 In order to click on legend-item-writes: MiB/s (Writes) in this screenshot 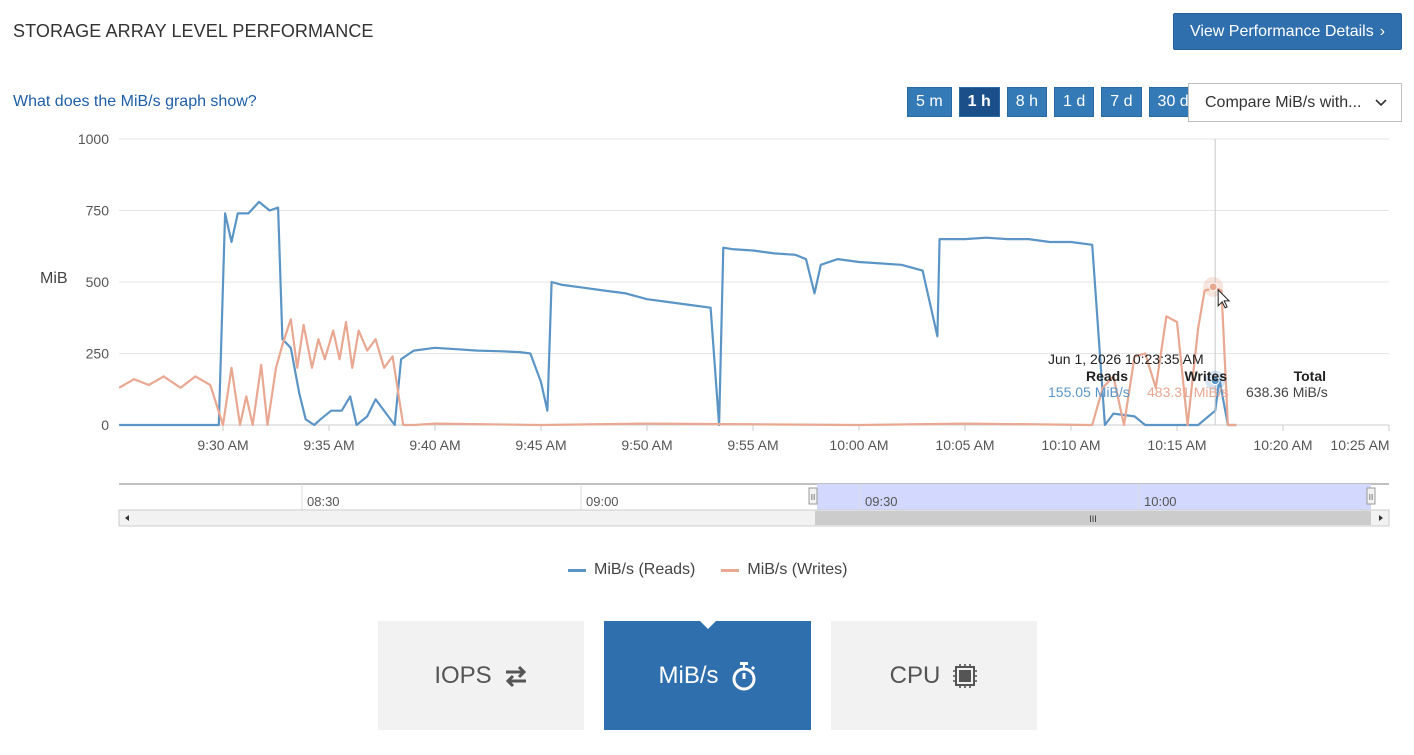, I will do `click(784, 570)`.